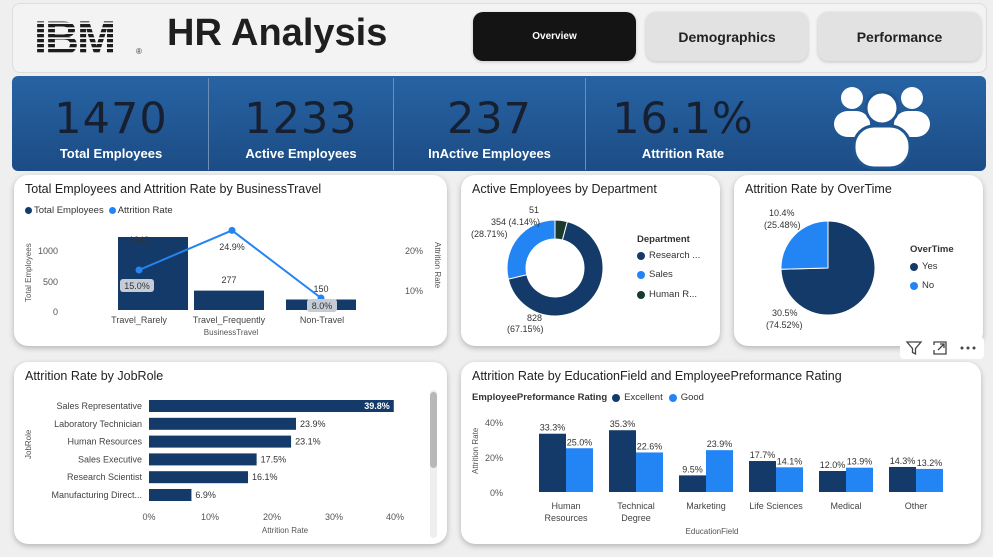 The height and width of the screenshot is (557, 993). What do you see at coordinates (274, 459) in the screenshot?
I see `bar-data-label: 17.5%` at bounding box center [274, 459].